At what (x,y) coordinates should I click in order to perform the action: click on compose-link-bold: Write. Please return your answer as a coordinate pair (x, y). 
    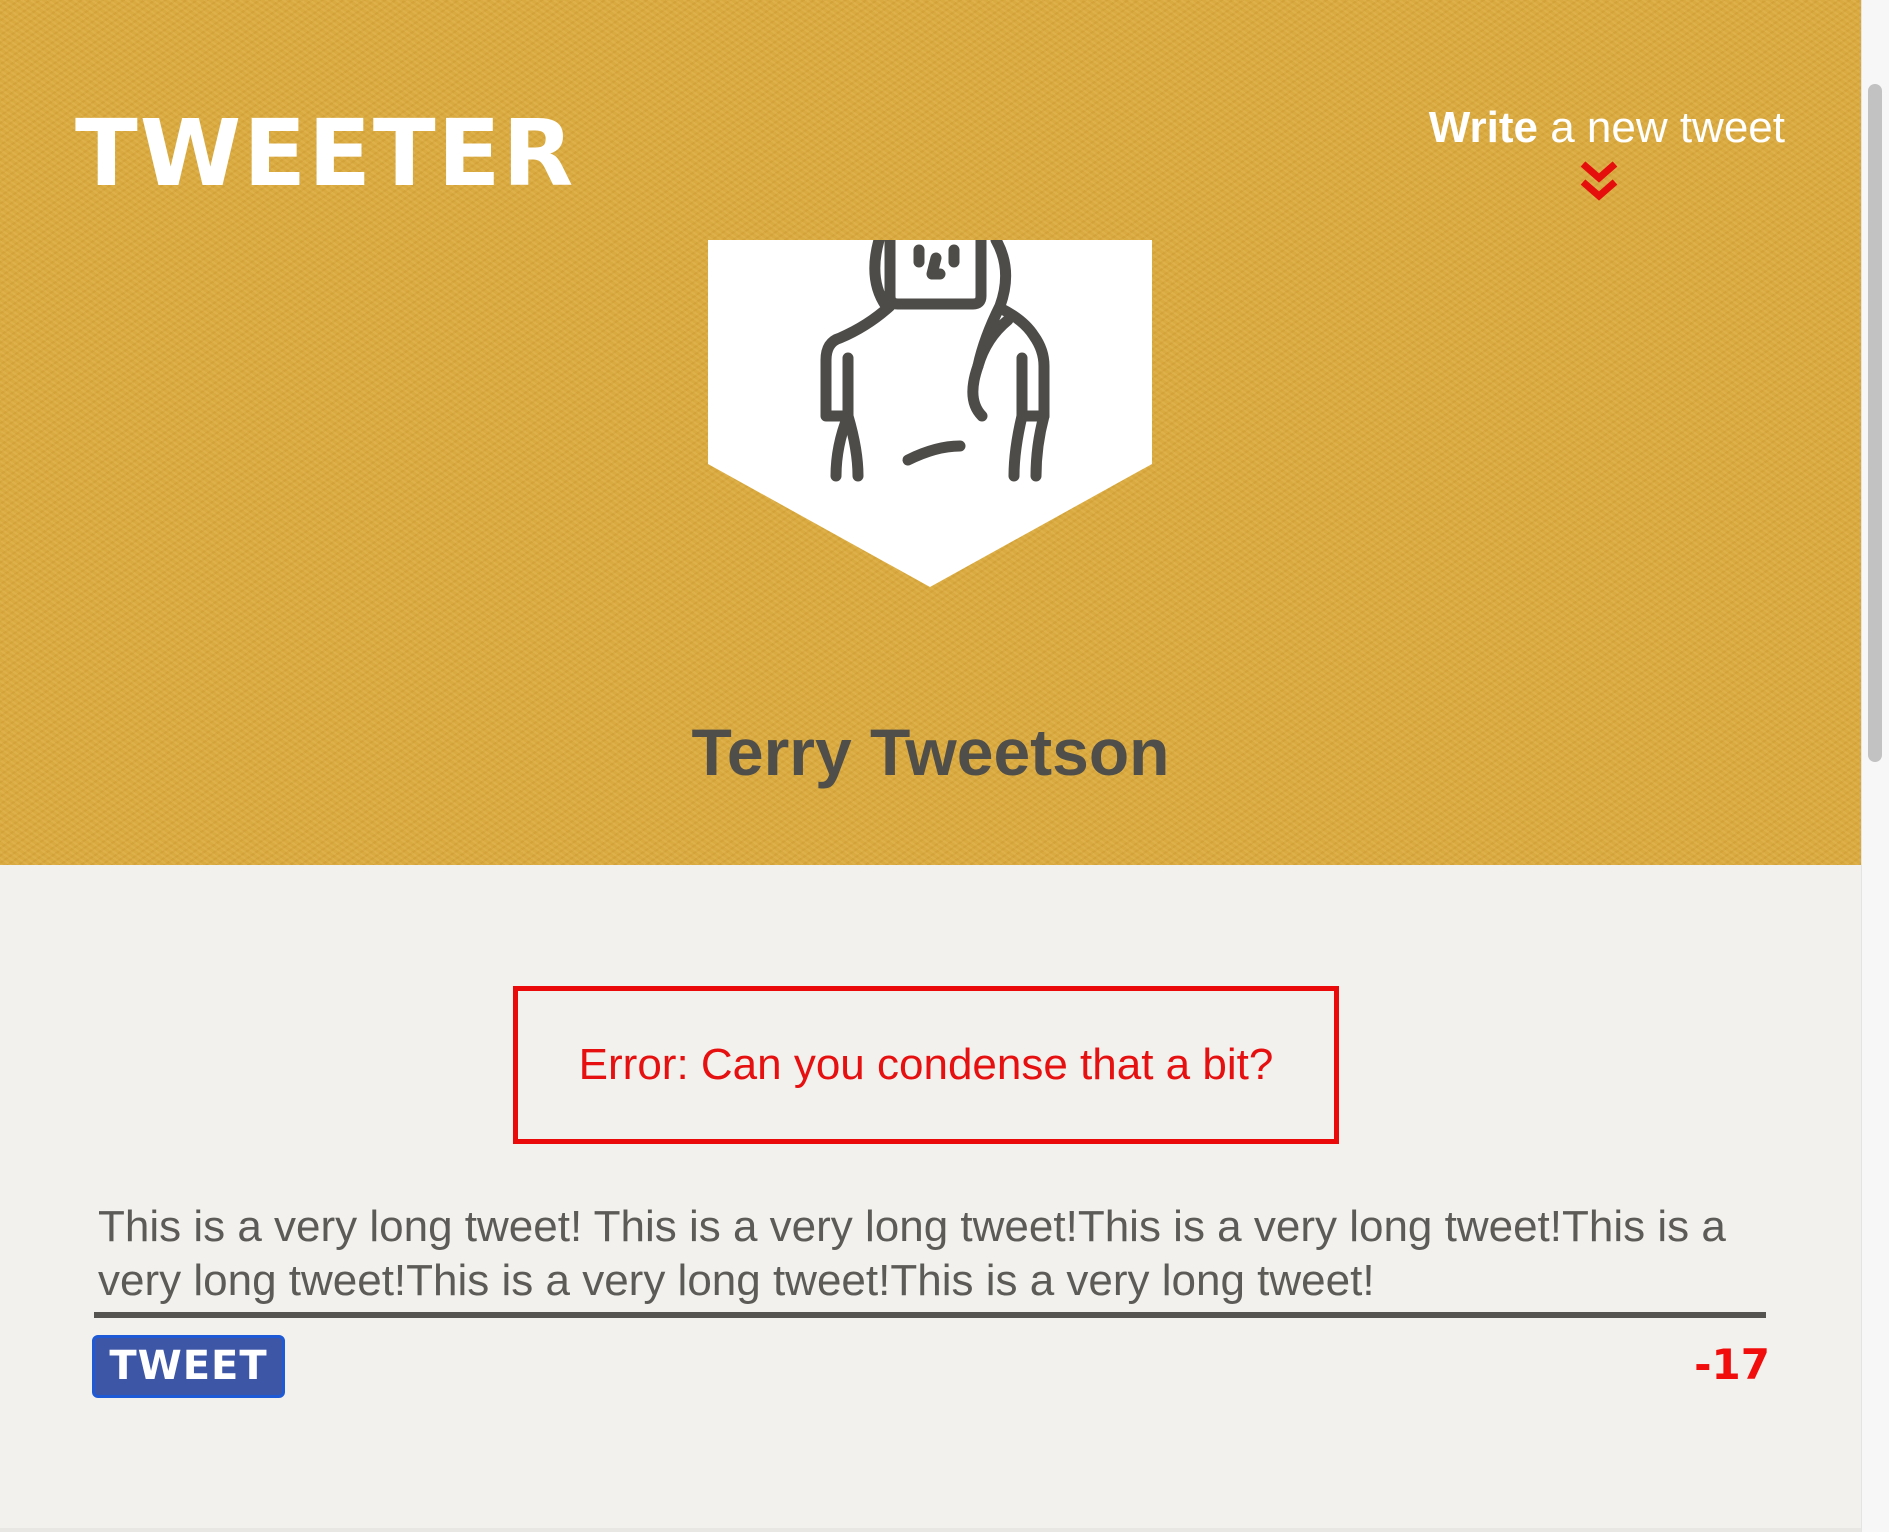
    Looking at the image, I should click on (1483, 127).